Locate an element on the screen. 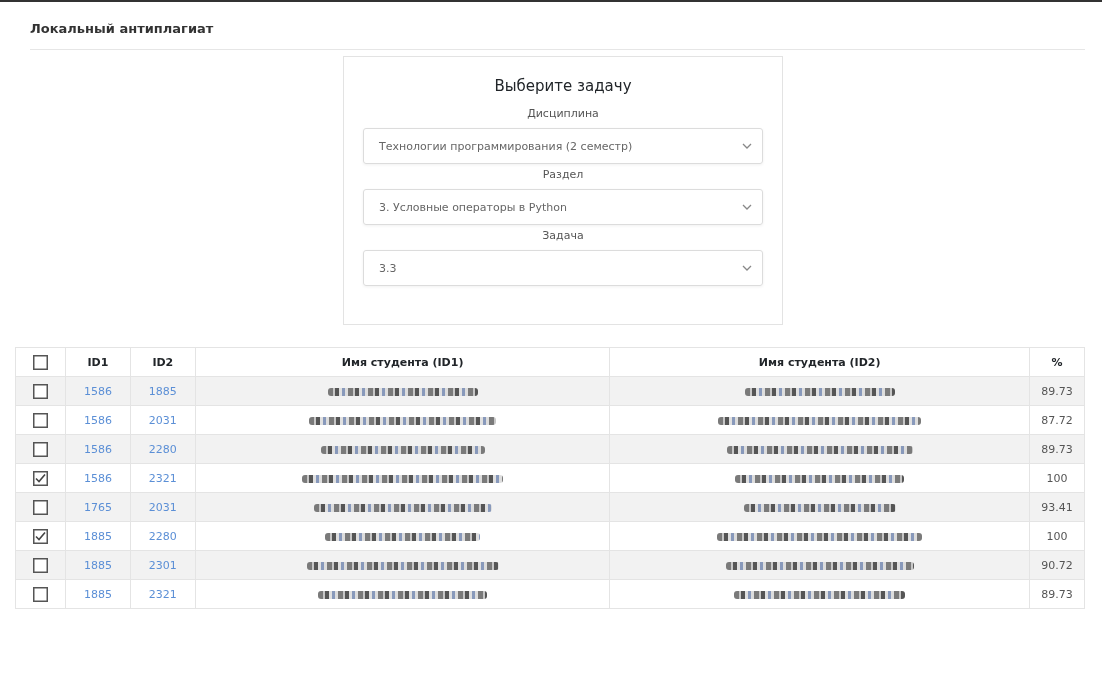  field-label: Задача is located at coordinates (563, 235).